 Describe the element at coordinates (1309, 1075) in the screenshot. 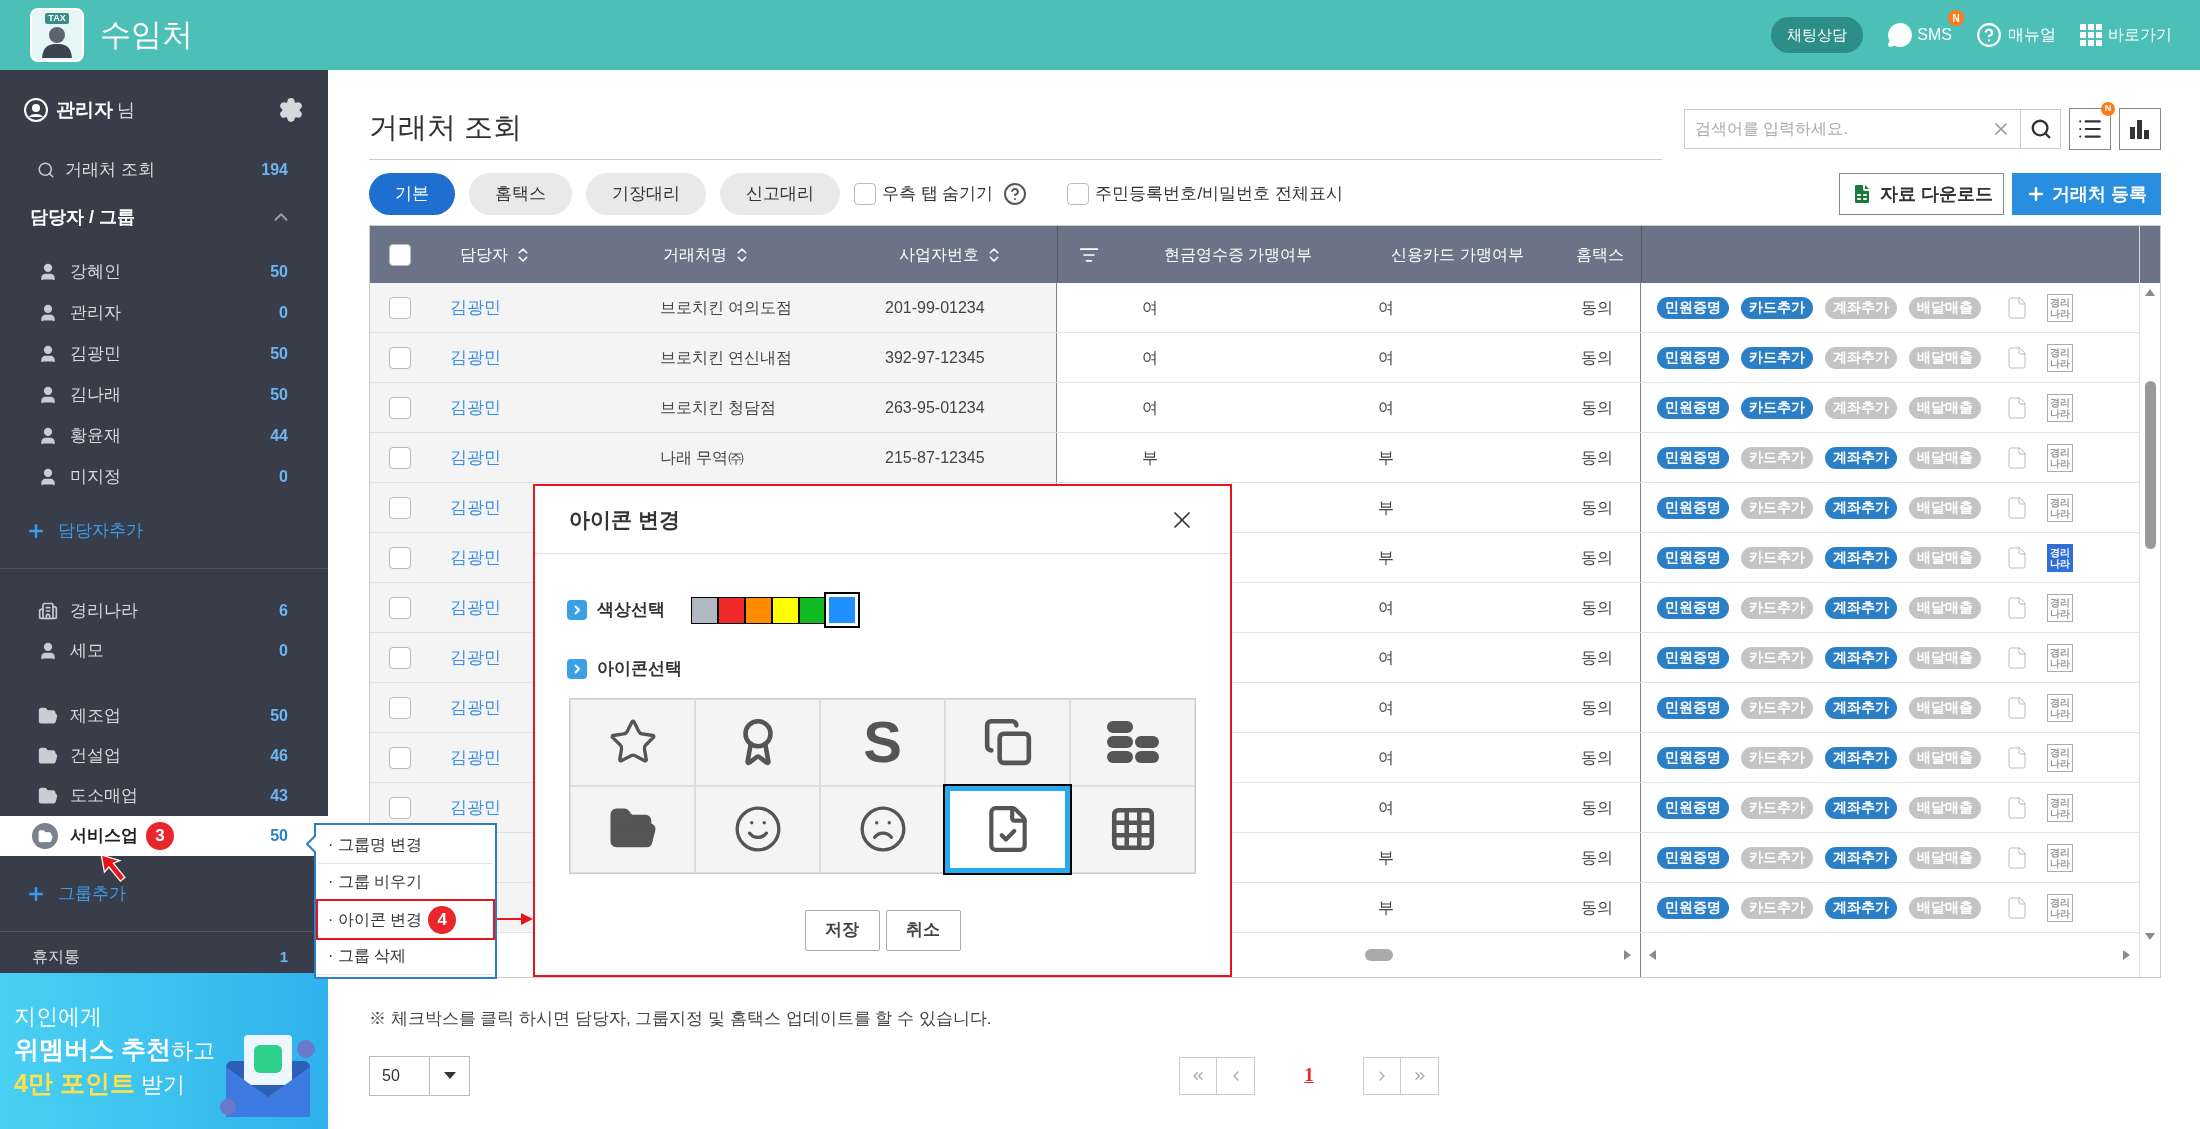

I see `page-link: 1` at that location.